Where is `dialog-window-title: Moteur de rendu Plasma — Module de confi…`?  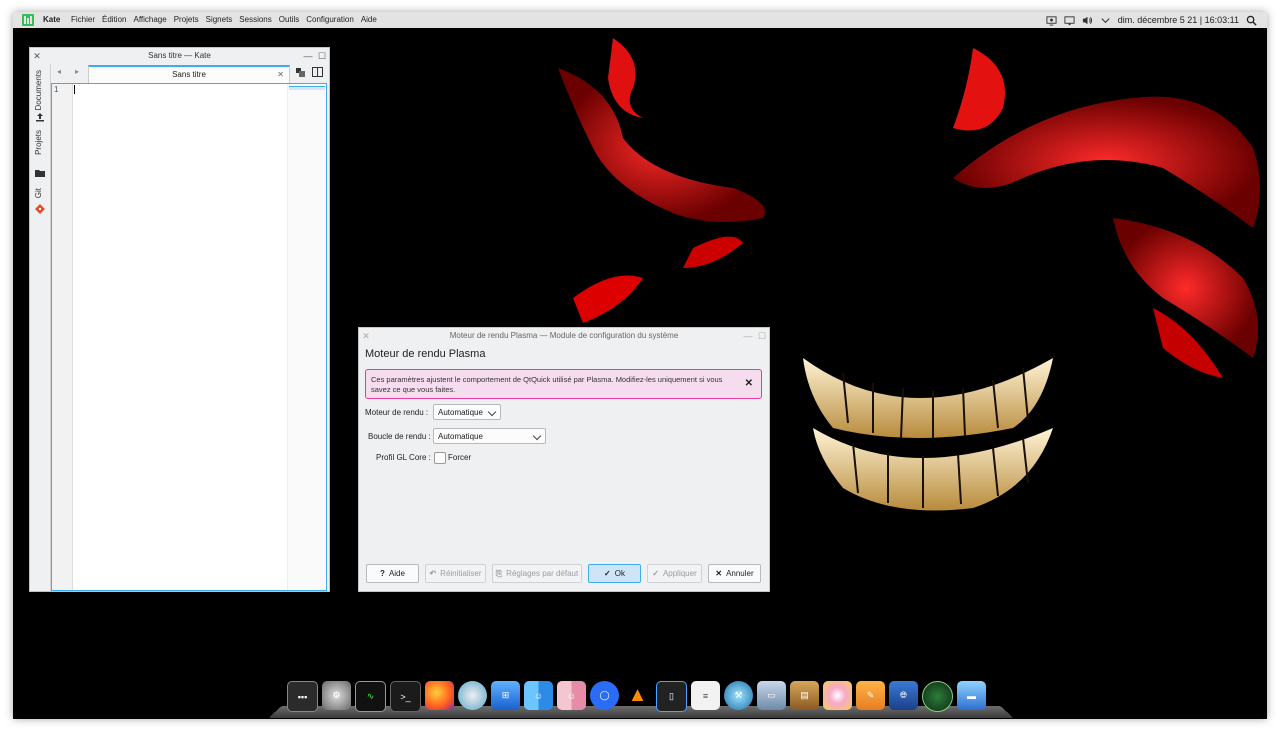 dialog-window-title: Moteur de rendu Plasma — Module de confi… is located at coordinates (564, 335).